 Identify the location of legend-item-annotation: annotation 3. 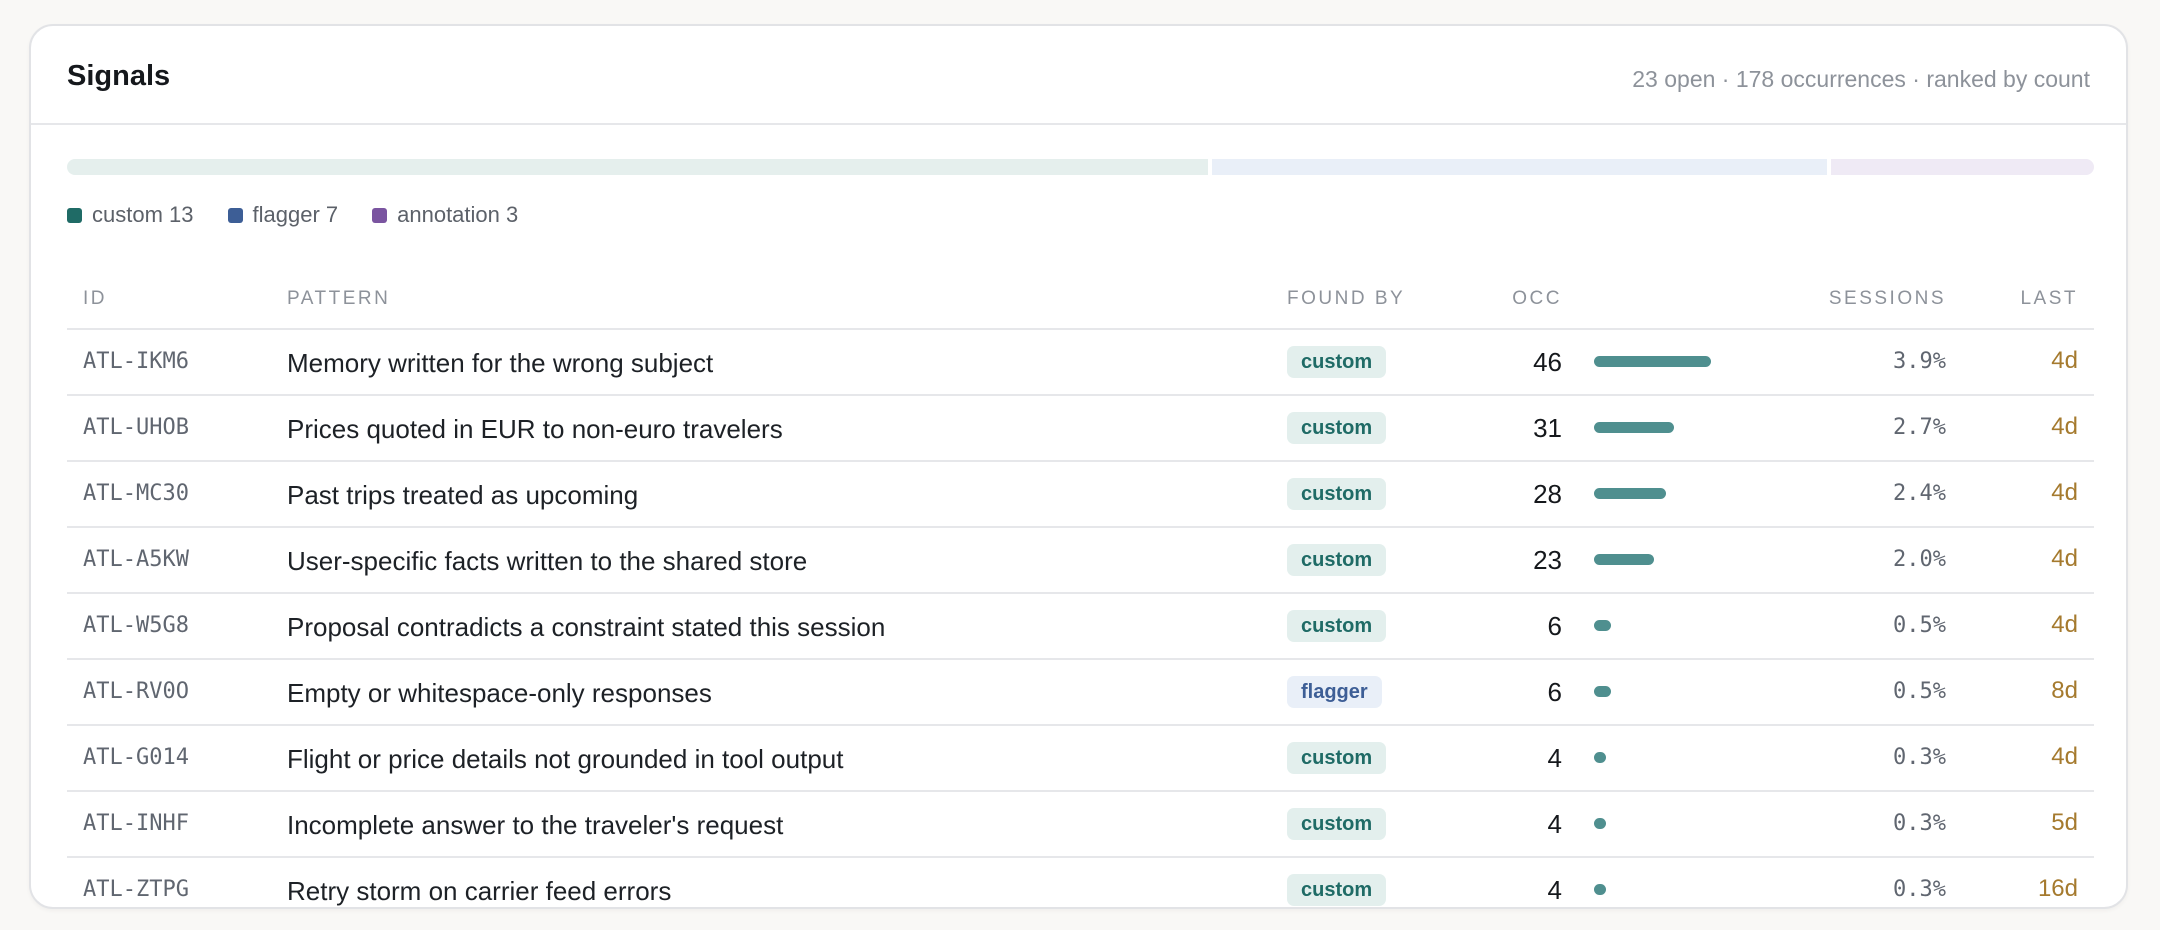
(445, 215).